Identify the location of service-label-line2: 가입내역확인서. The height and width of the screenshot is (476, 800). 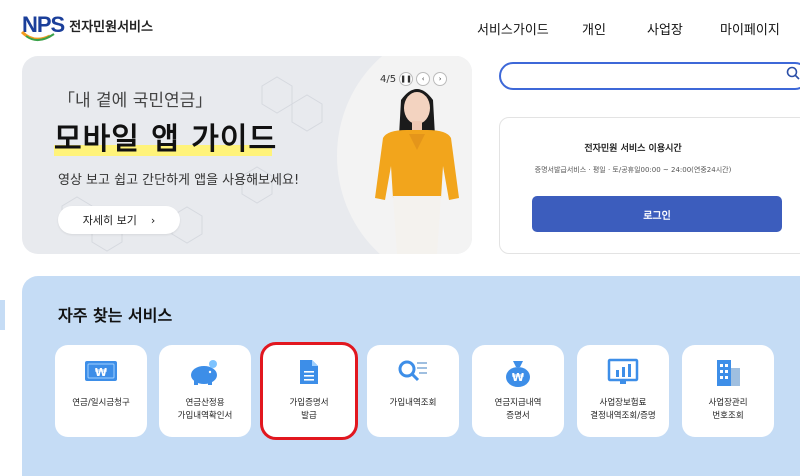
(205, 416).